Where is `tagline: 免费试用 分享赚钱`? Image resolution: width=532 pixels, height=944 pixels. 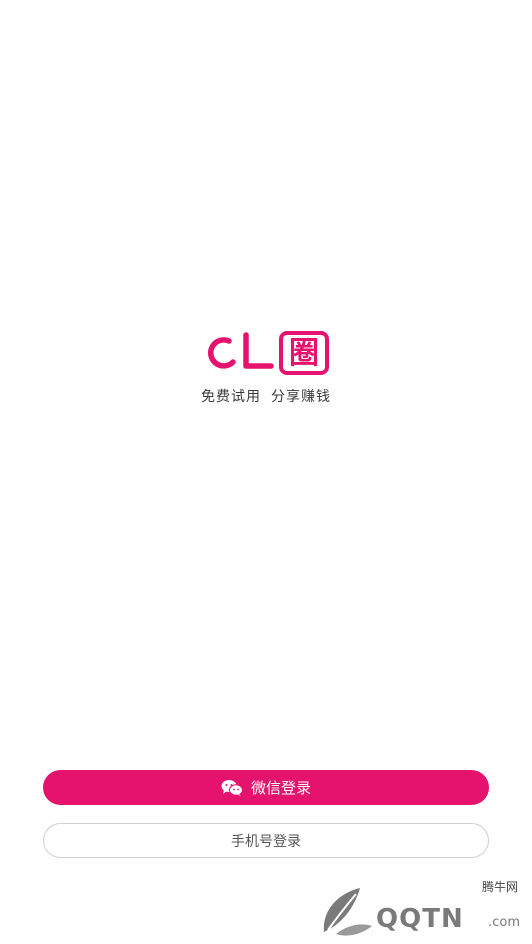
tagline: 免费试用 分享赚钱 is located at coordinates (266, 396).